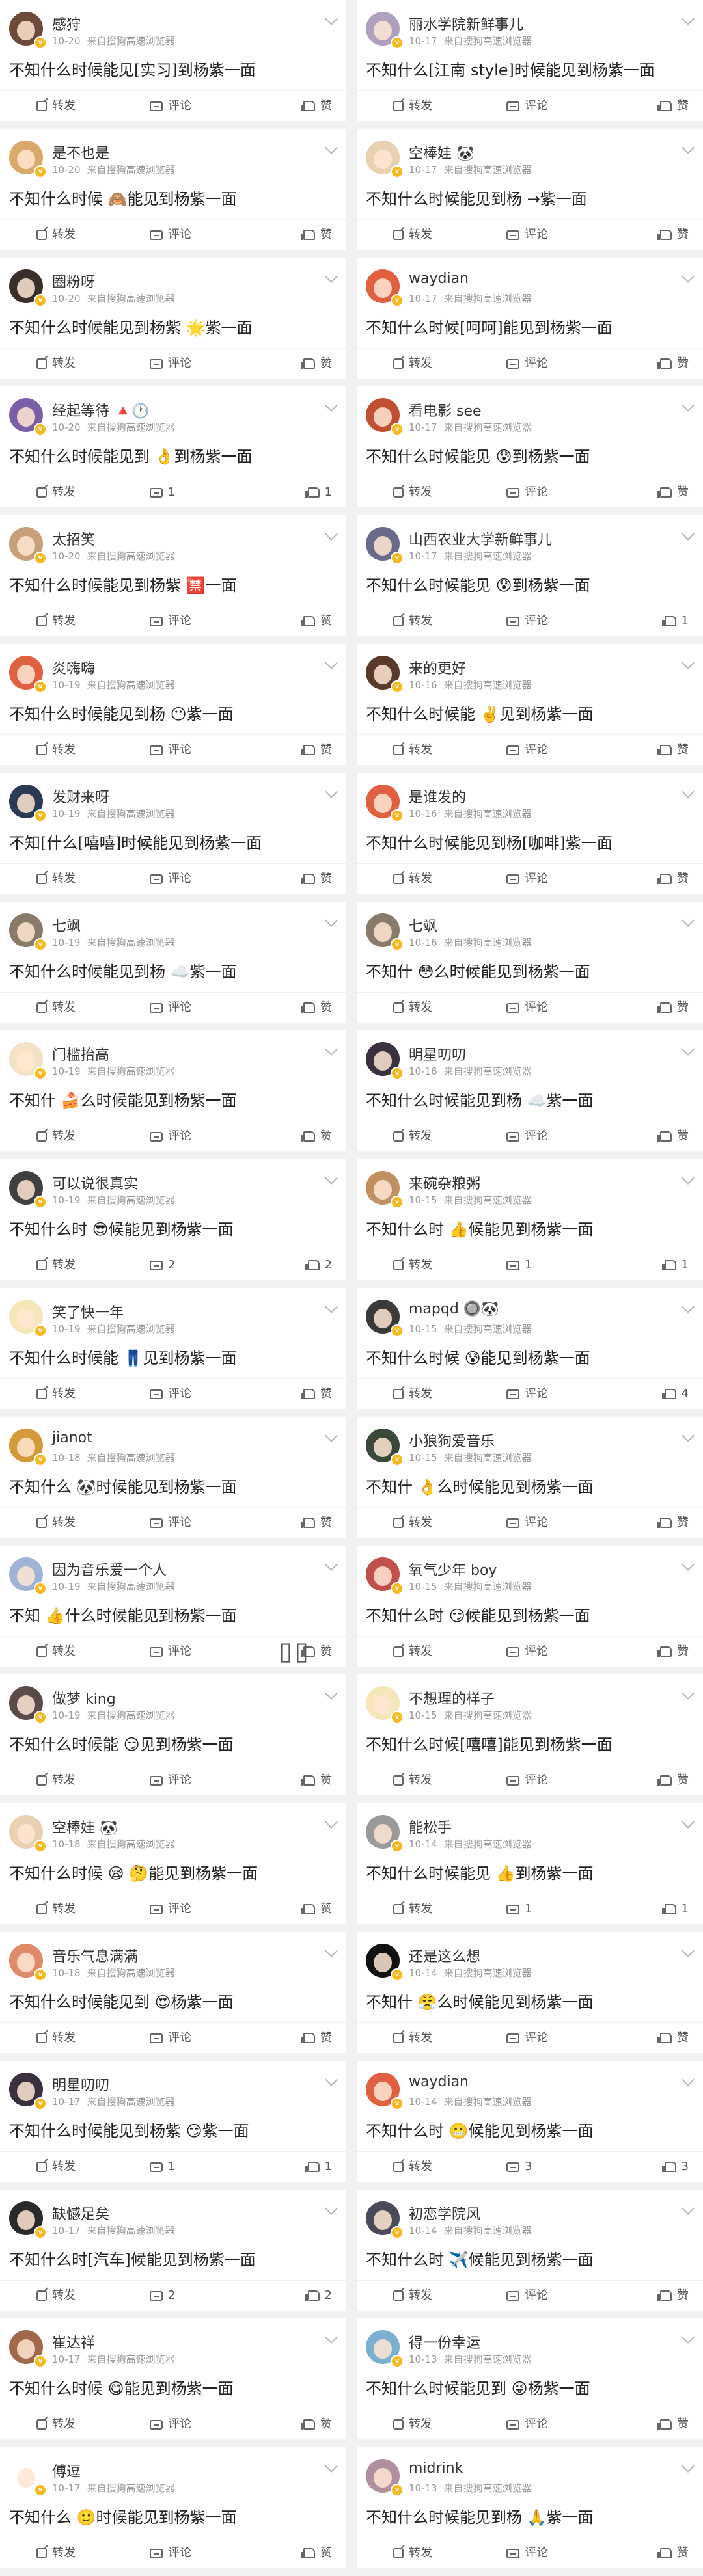 The image size is (703, 2576). What do you see at coordinates (444, 2213) in the screenshot?
I see `user-nickname: 初恋学院风` at bounding box center [444, 2213].